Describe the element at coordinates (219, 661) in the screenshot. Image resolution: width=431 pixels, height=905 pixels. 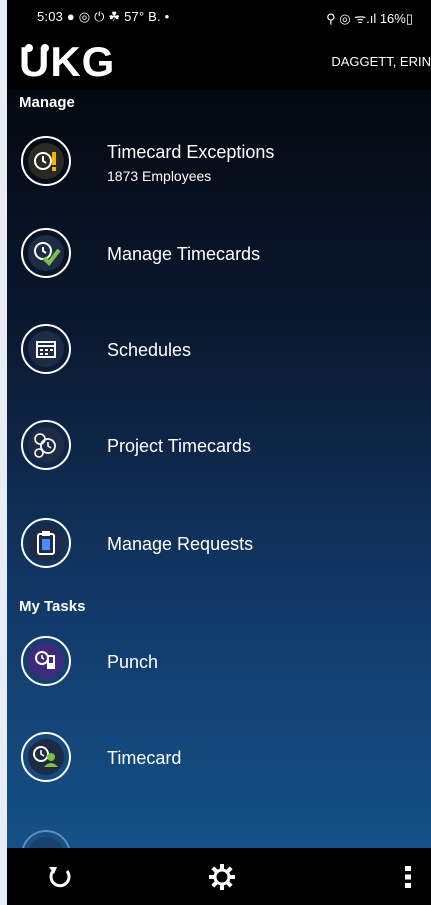
I see `menu-item-punch: Punch` at that location.